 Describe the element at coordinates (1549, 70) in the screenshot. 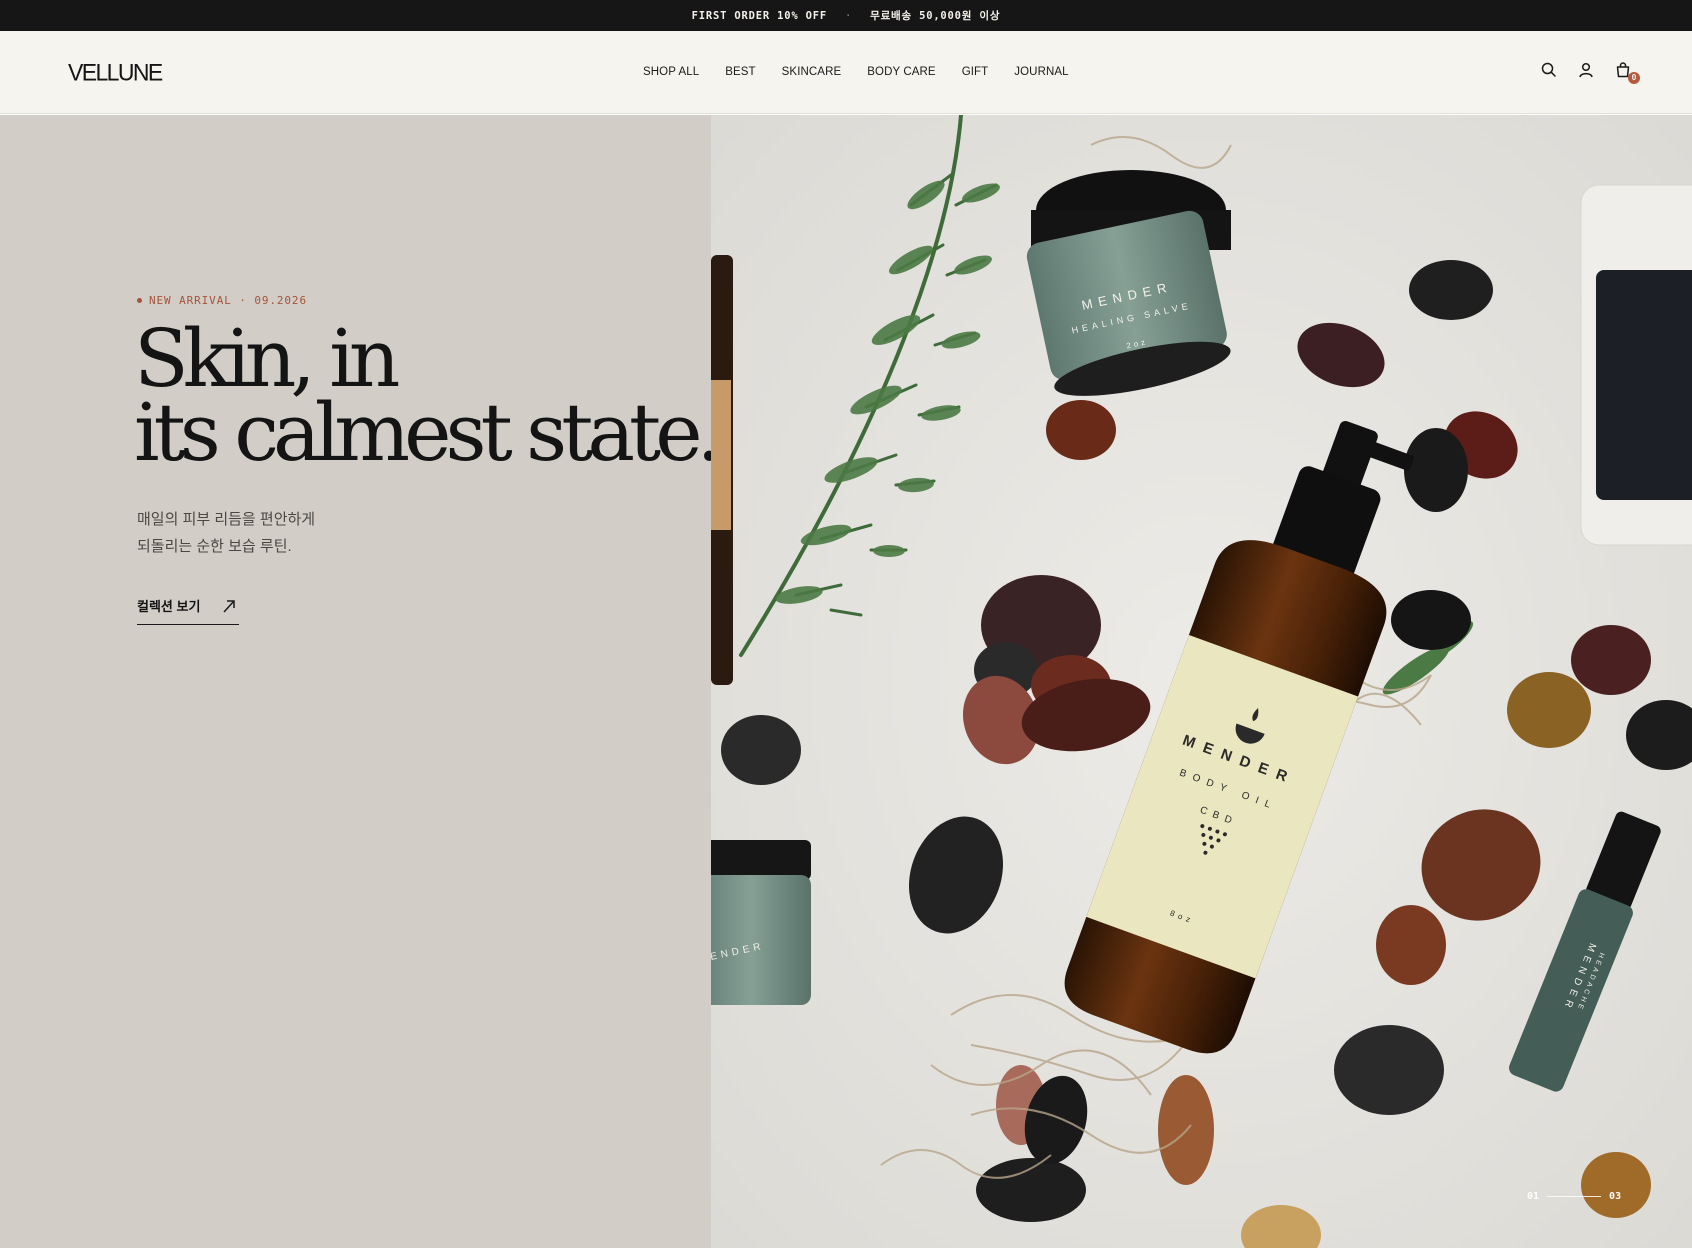

I see `search-icon` at that location.